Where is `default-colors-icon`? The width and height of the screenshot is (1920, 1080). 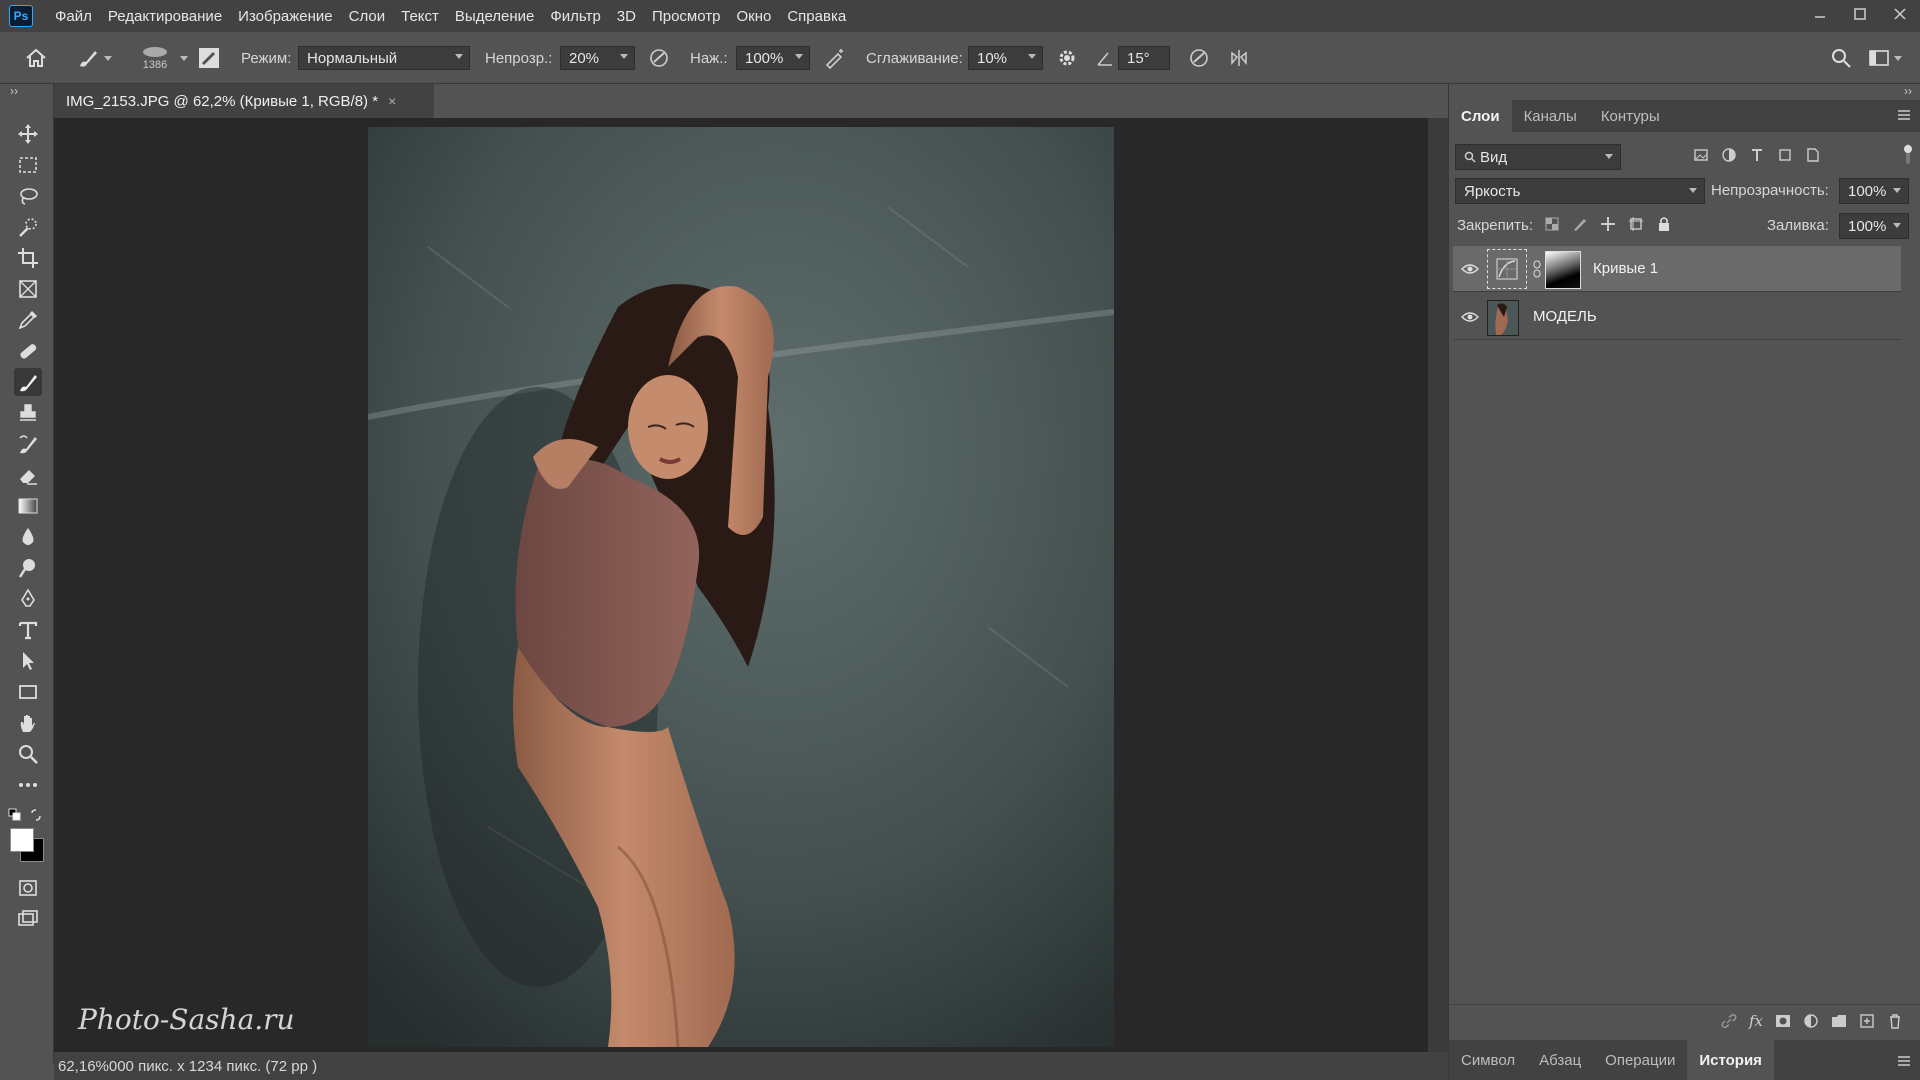 default-colors-icon is located at coordinates (15, 815).